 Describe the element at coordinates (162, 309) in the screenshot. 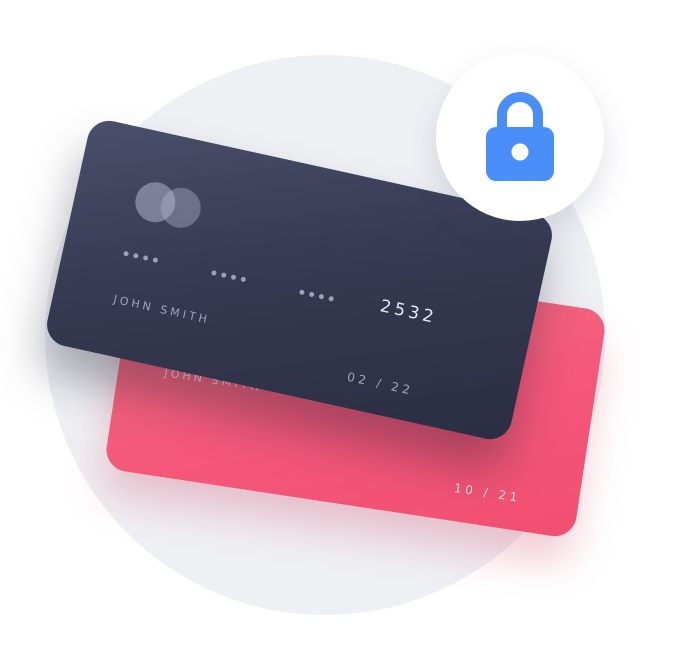

I see `front-card-holder-name: JOHN SMITH` at that location.